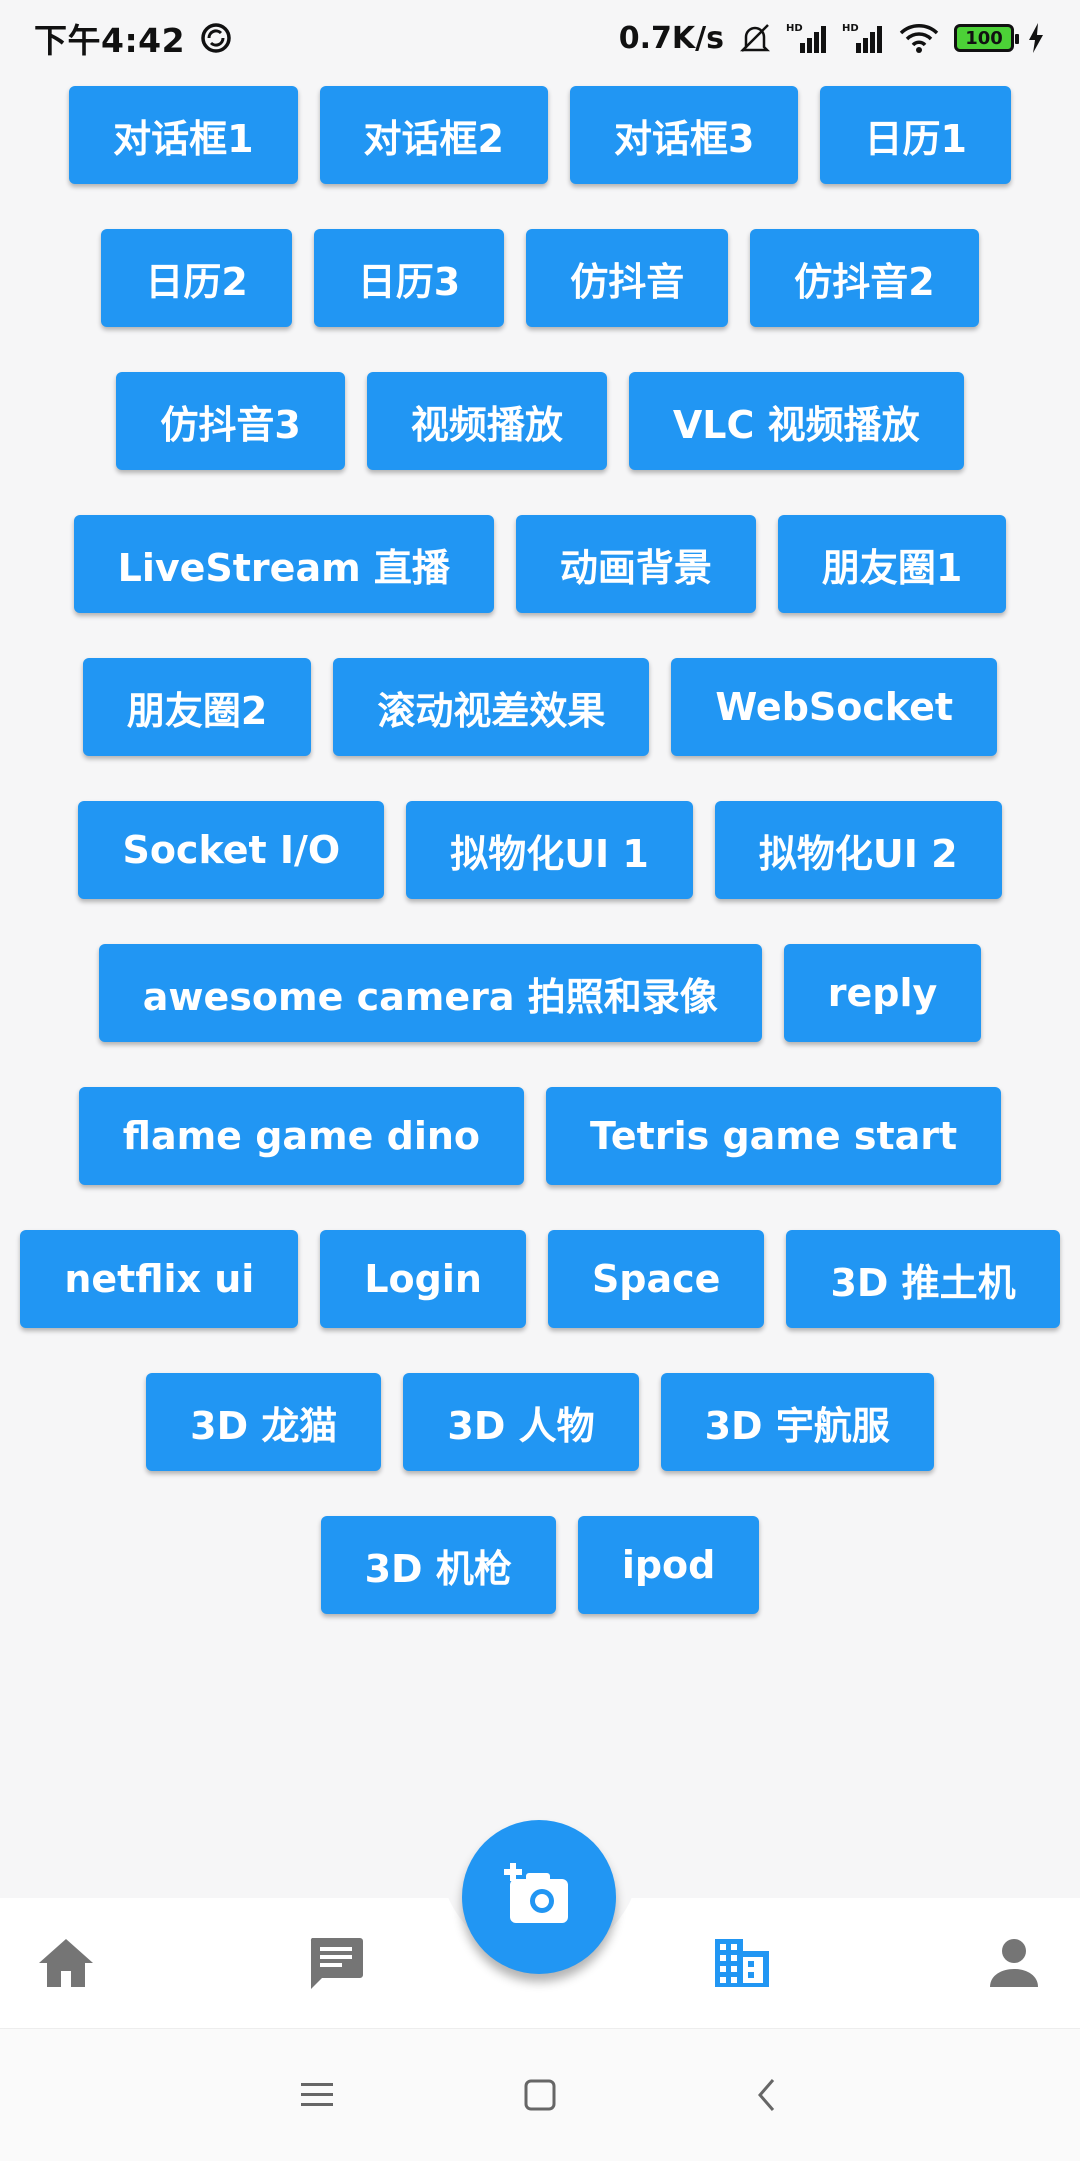 The height and width of the screenshot is (2161, 1080). I want to click on demo-button: flame game dino, so click(301, 1136).